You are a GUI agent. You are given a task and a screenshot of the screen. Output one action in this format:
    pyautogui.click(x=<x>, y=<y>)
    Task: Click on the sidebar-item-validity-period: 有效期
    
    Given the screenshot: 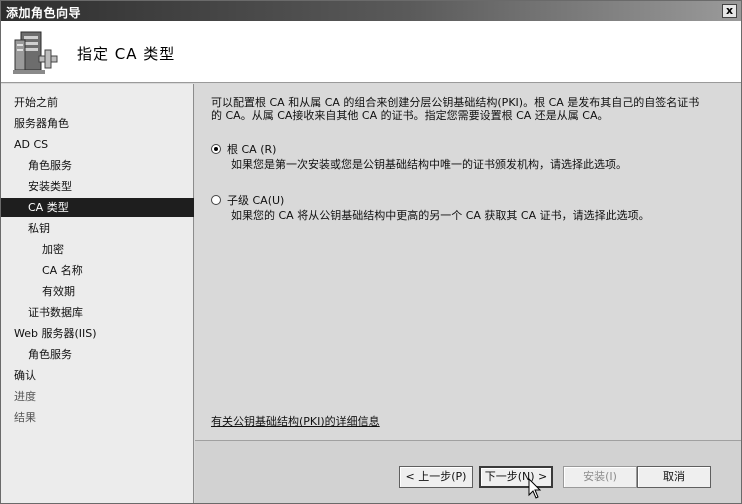 What is the action you would take?
    pyautogui.click(x=97, y=291)
    